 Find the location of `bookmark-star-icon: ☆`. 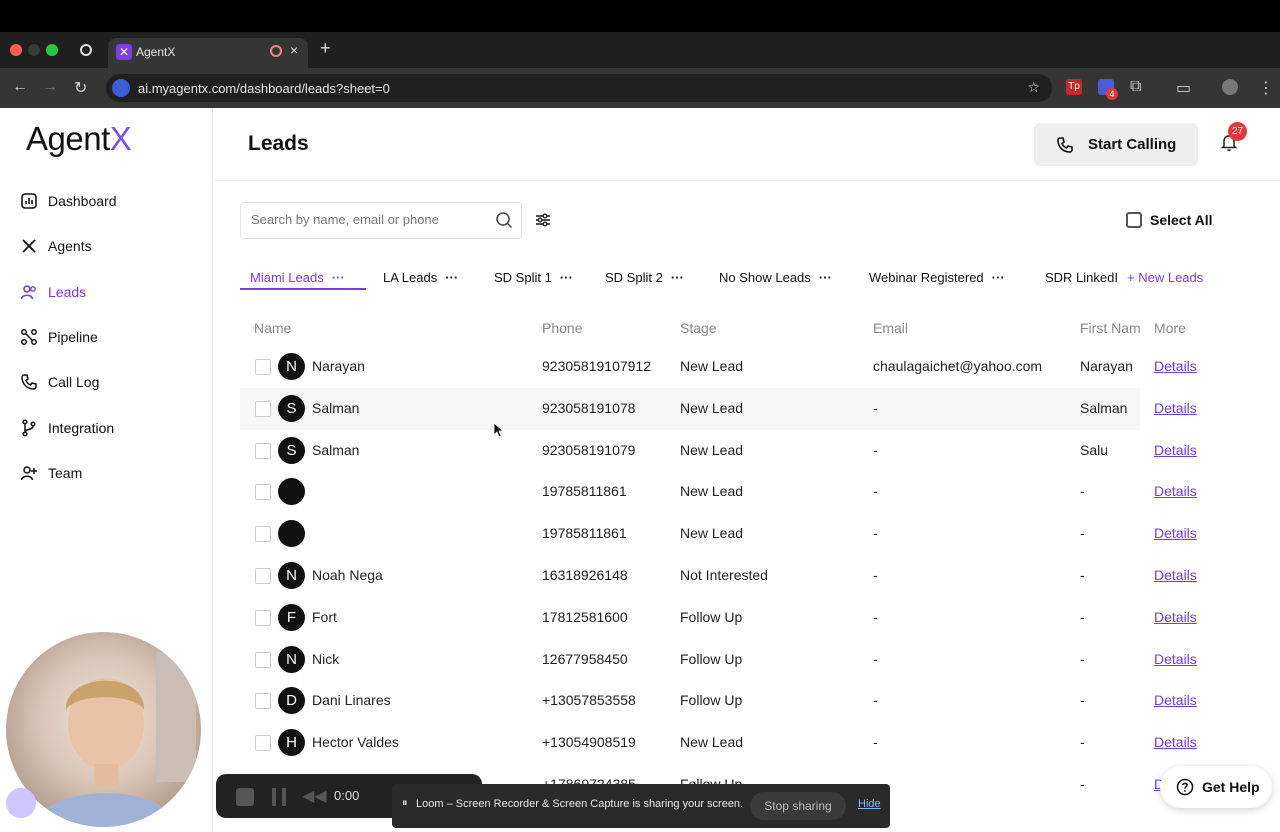

bookmark-star-icon: ☆ is located at coordinates (1033, 87).